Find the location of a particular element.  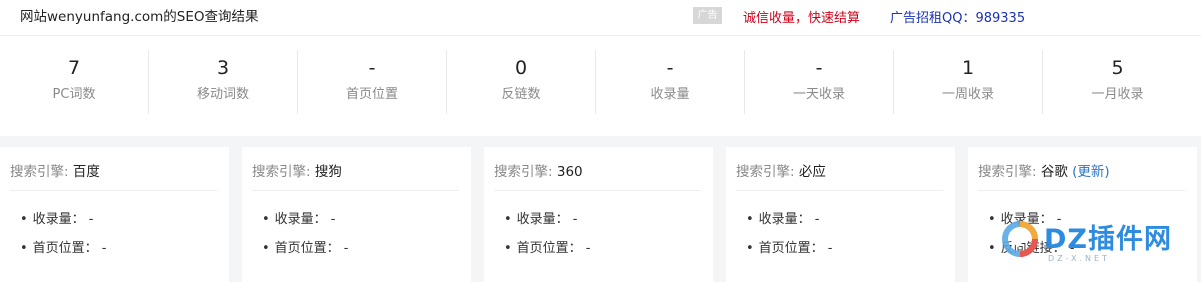

stat-value: 0 is located at coordinates (521, 68).